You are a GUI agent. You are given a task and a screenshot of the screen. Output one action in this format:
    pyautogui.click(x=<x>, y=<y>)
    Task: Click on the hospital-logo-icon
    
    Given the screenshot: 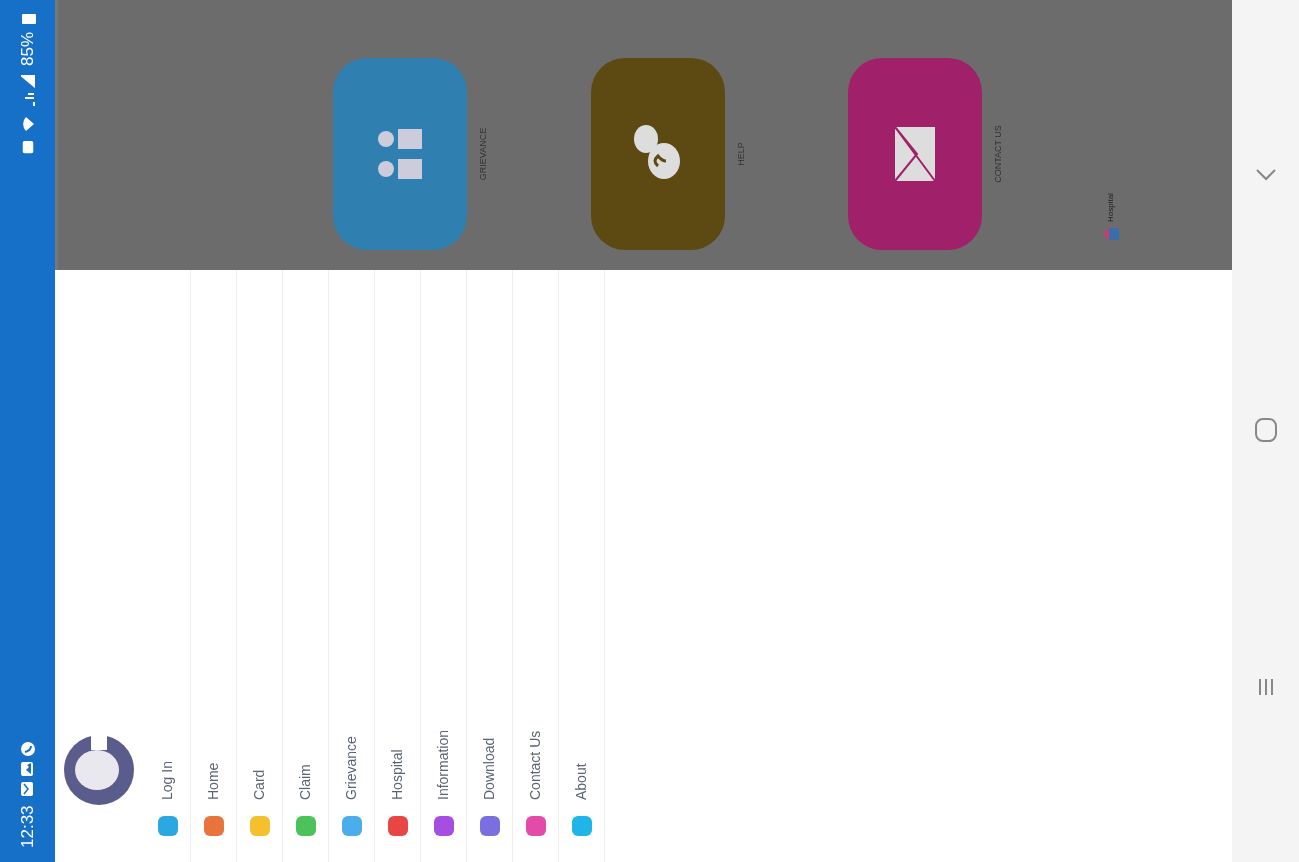 What is the action you would take?
    pyautogui.click(x=1110, y=234)
    